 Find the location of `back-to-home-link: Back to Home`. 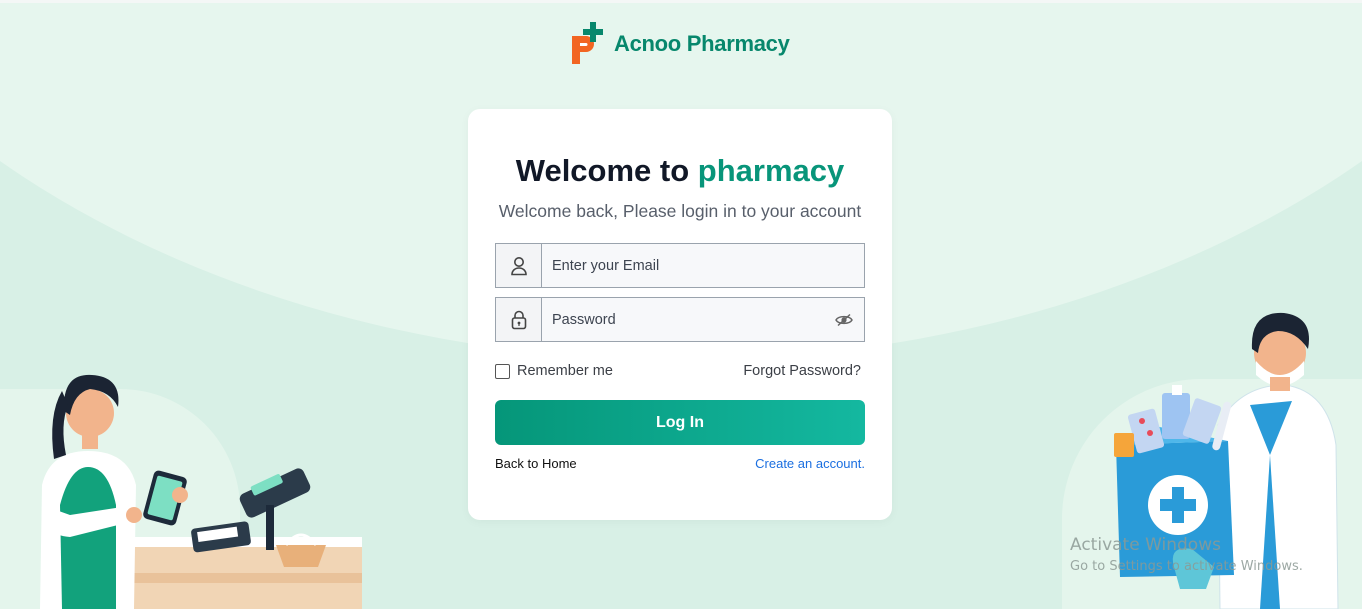

back-to-home-link: Back to Home is located at coordinates (536, 463).